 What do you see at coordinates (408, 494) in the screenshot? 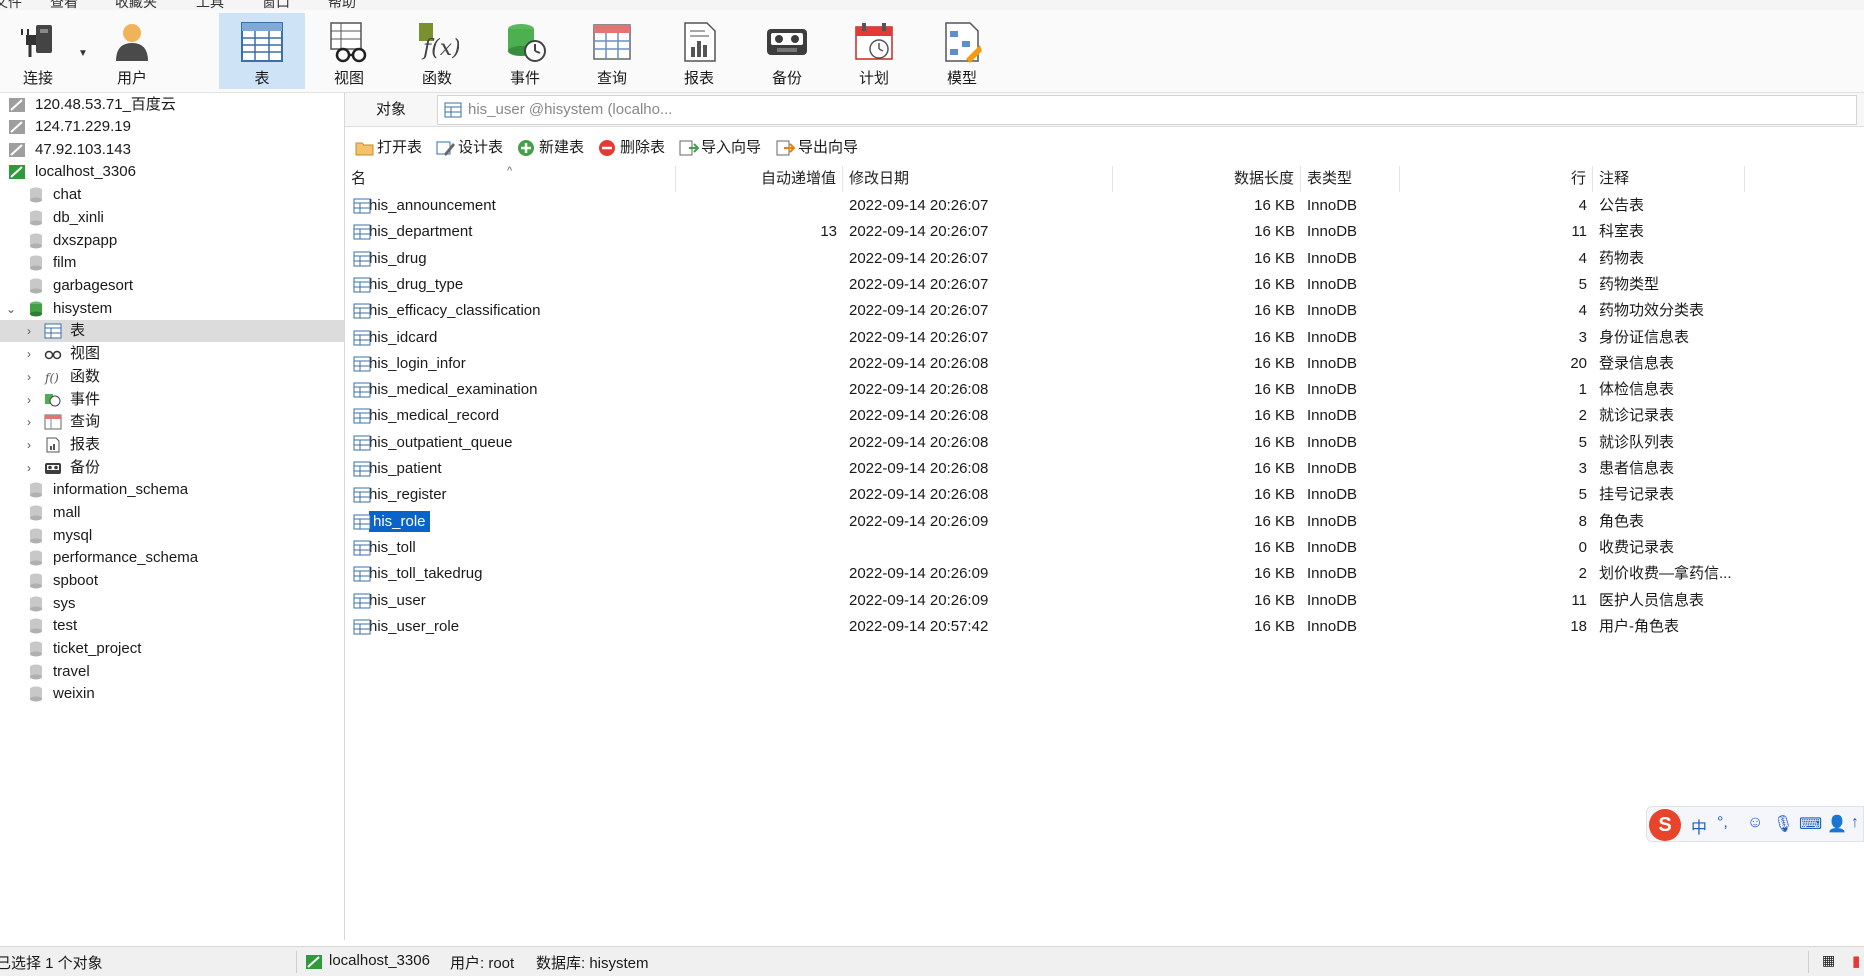
I see `table-name: his_register` at bounding box center [408, 494].